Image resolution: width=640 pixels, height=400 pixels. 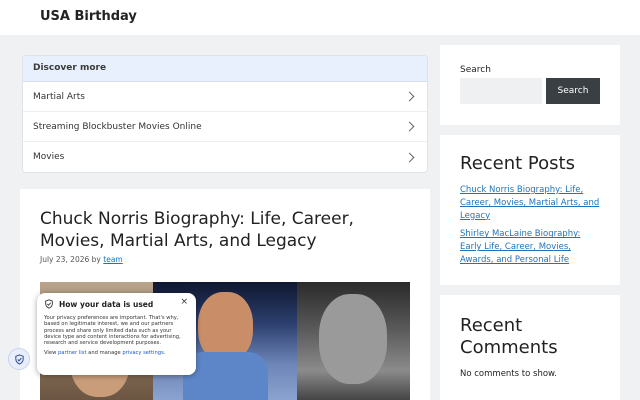 What do you see at coordinates (184, 302) in the screenshot?
I see `close-icon: ×` at bounding box center [184, 302].